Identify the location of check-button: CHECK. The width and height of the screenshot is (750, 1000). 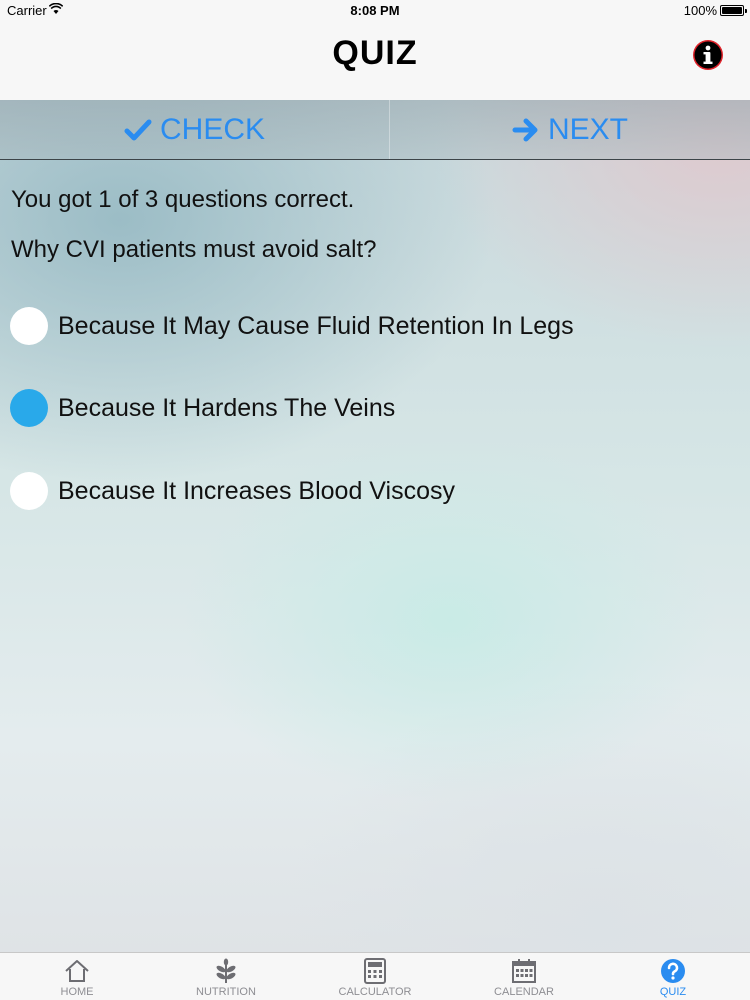
(194, 129).